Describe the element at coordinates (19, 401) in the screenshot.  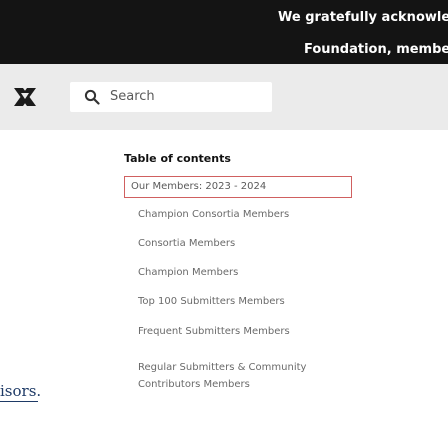
I see `side-text-underline` at that location.